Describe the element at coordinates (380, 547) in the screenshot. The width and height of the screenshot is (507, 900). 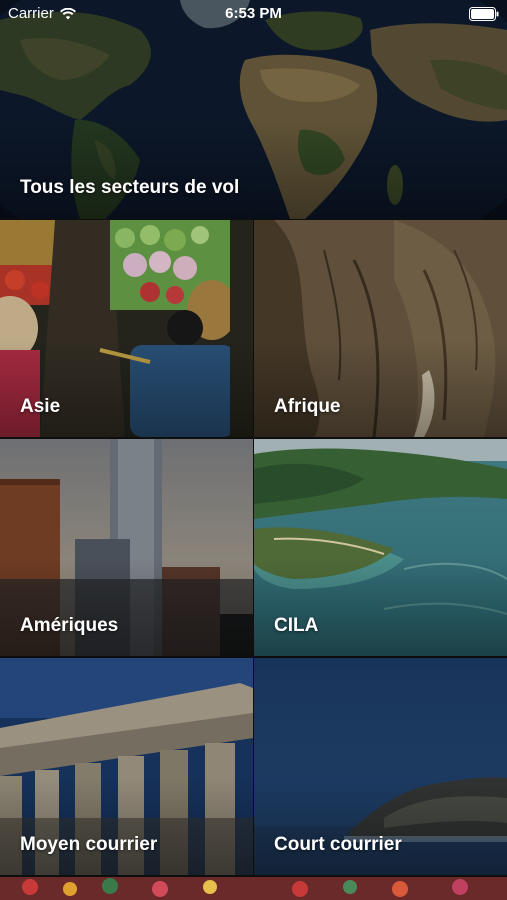
I see `tile-cila: CILA` at that location.